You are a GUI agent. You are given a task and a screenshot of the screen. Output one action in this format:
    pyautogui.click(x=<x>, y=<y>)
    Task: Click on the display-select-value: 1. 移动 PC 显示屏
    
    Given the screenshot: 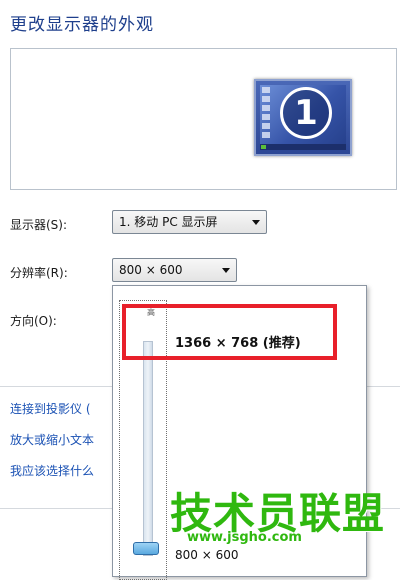 What is the action you would take?
    pyautogui.click(x=168, y=222)
    